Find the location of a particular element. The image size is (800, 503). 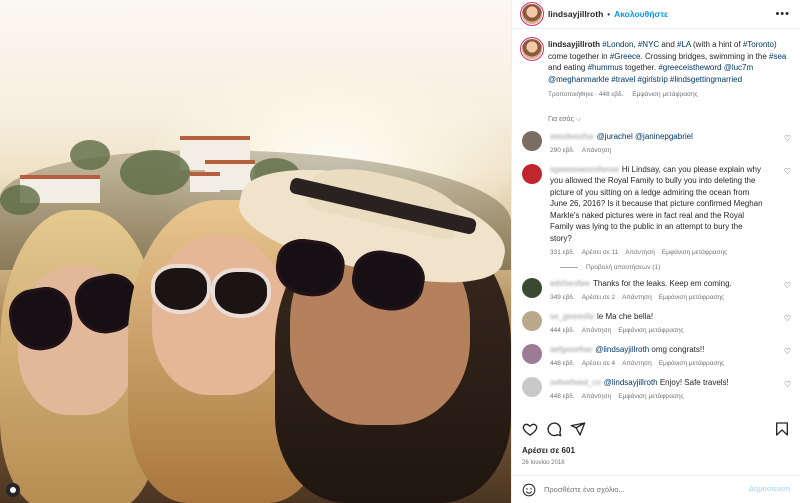

commenter-username: edsfsesfwe is located at coordinates (570, 283).